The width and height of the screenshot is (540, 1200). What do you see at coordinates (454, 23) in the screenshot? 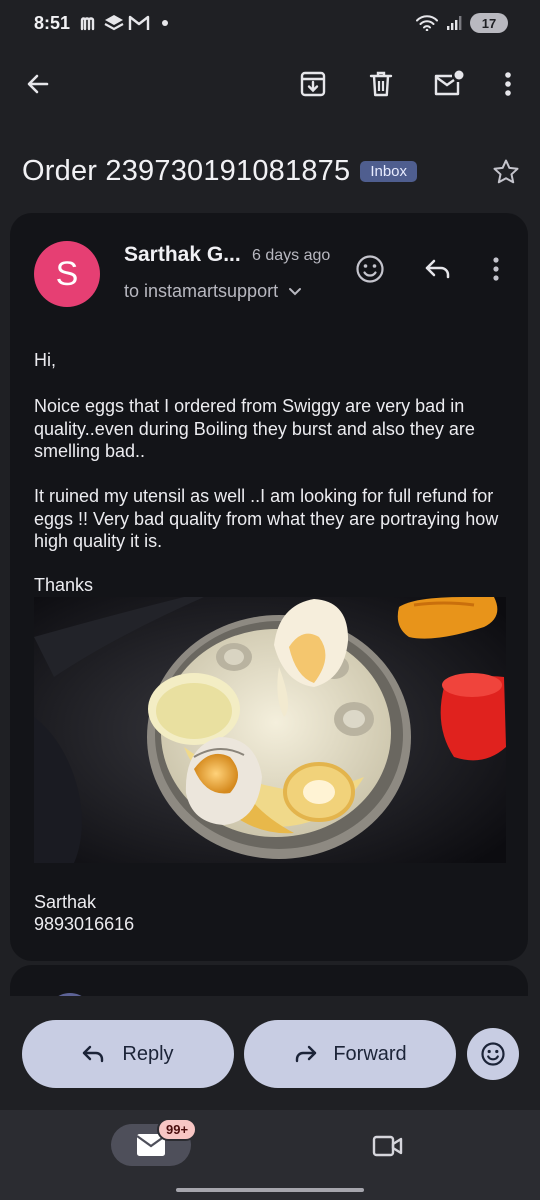
I see `signal-icon` at bounding box center [454, 23].